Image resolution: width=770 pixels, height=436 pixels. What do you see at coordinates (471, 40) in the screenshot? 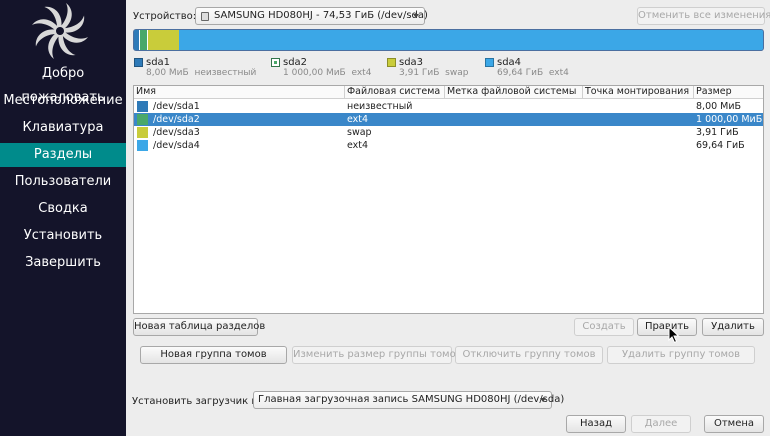
I see `partition-bar-segment-sda4` at bounding box center [471, 40].